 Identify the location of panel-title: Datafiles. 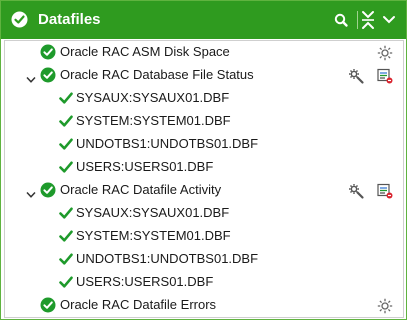
(69, 19).